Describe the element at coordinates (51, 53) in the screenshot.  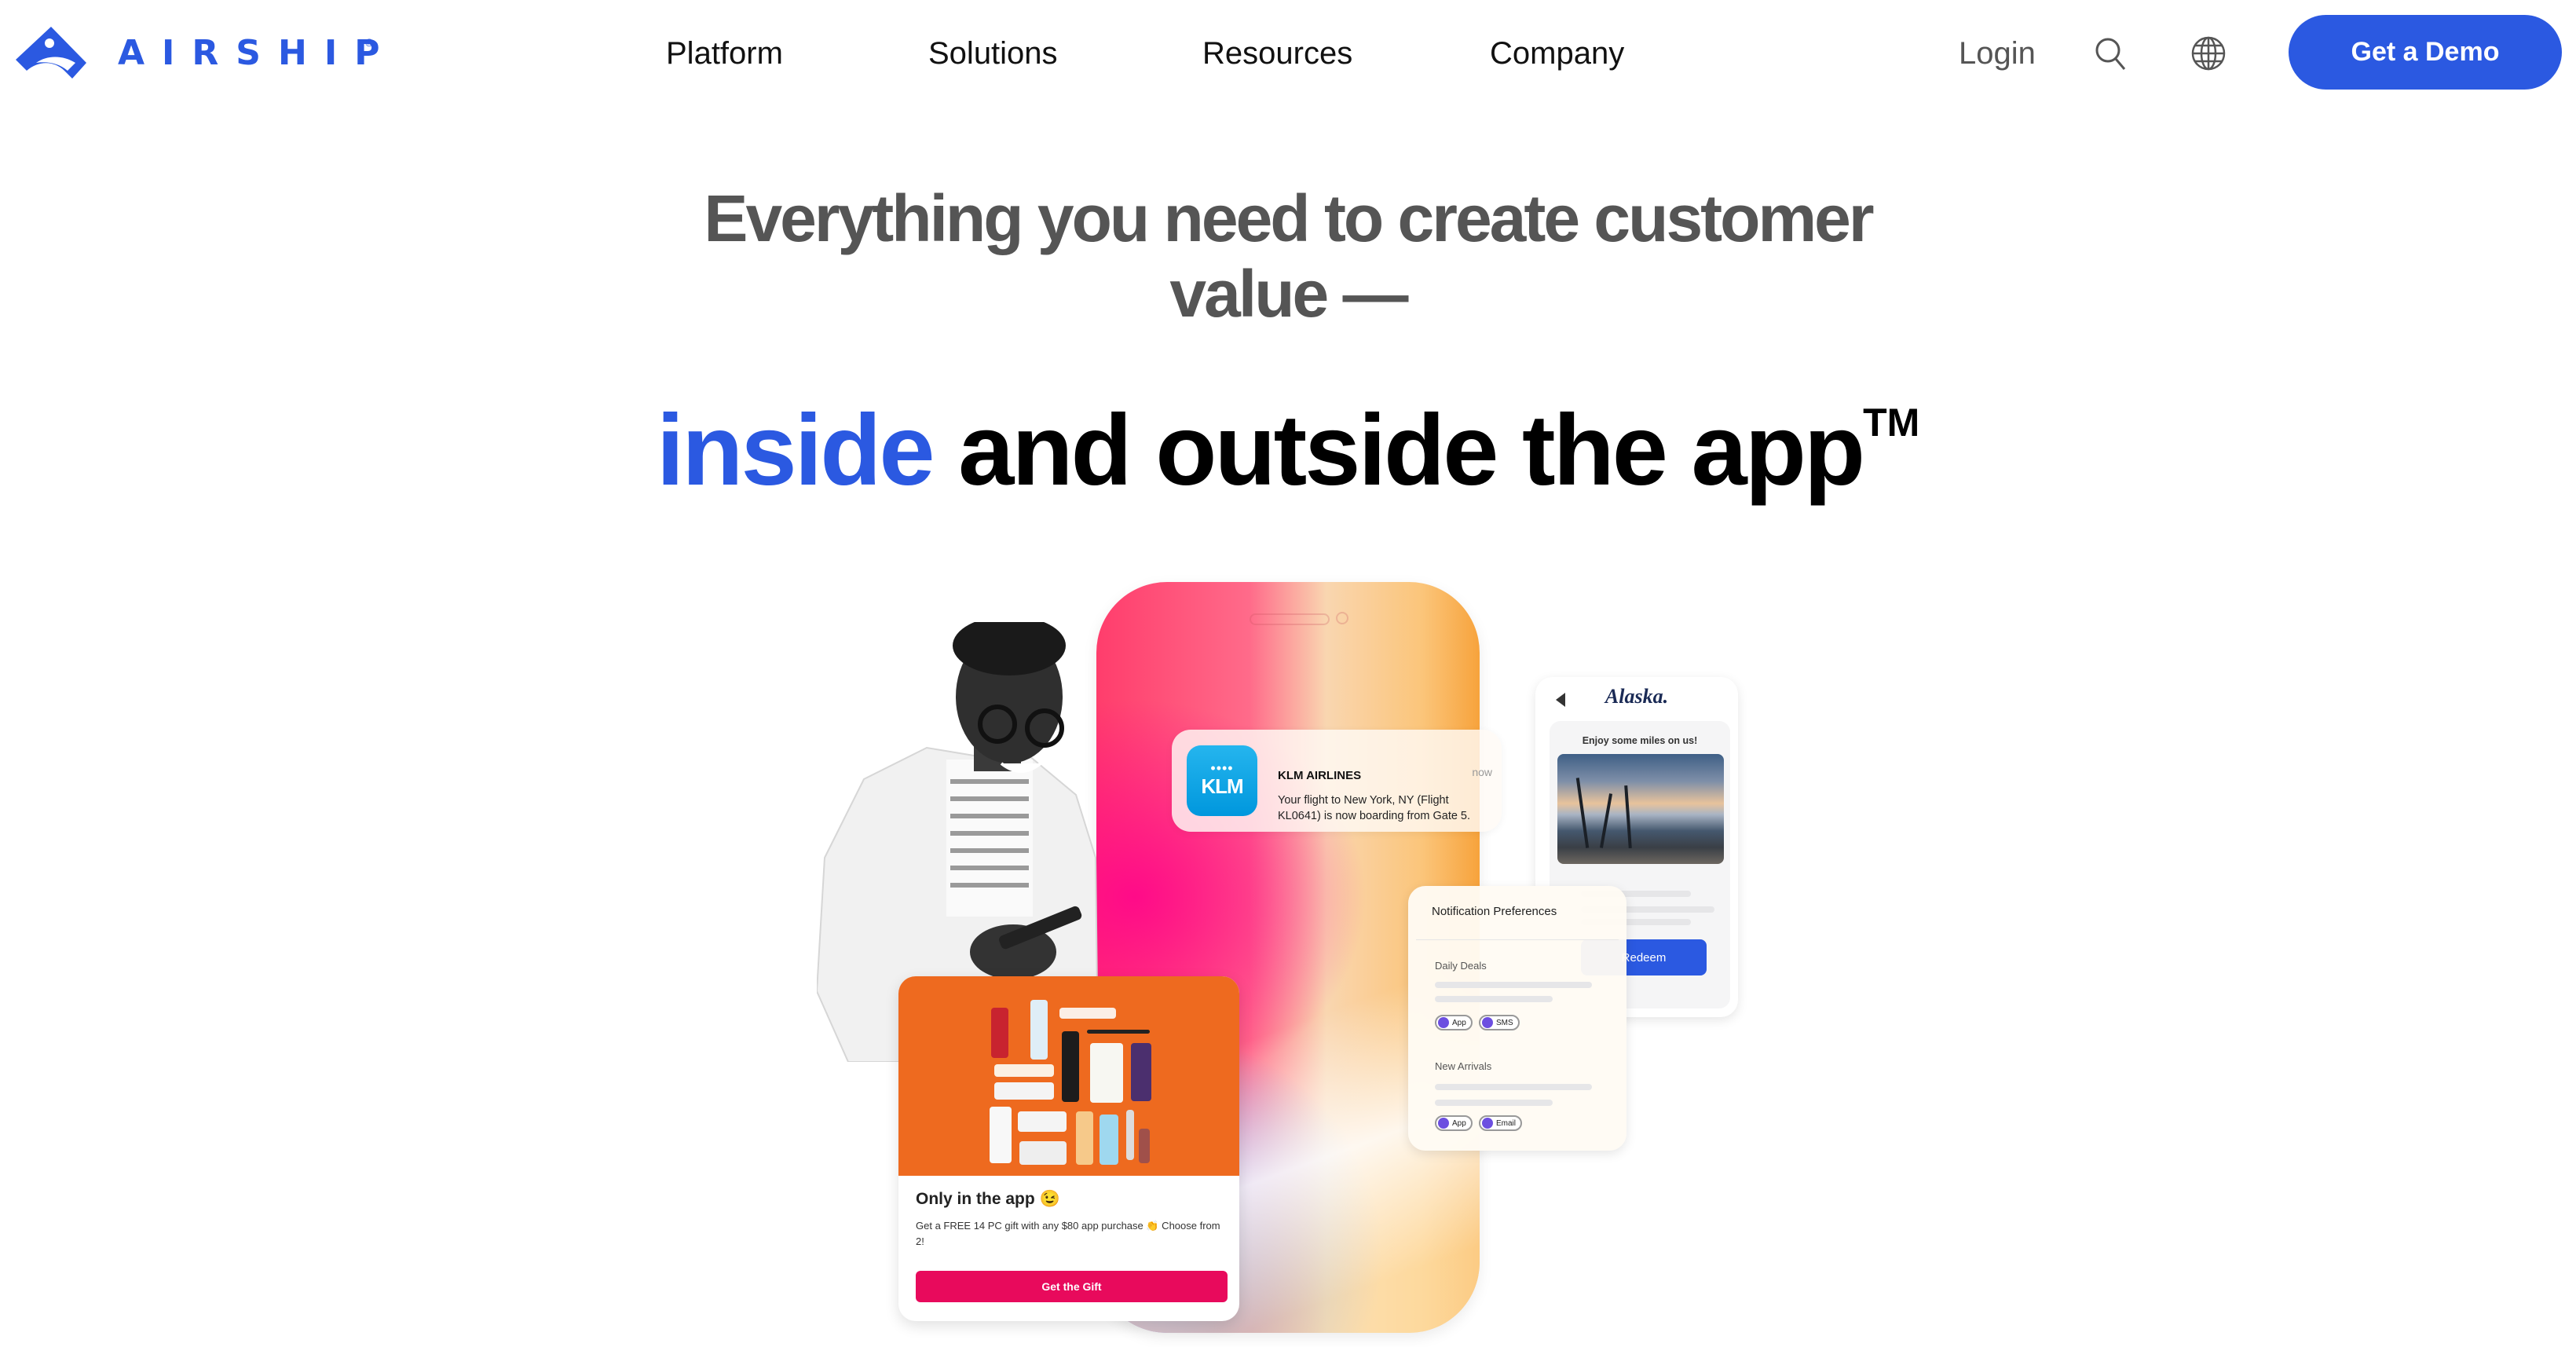
I see `airship-logo-icon` at that location.